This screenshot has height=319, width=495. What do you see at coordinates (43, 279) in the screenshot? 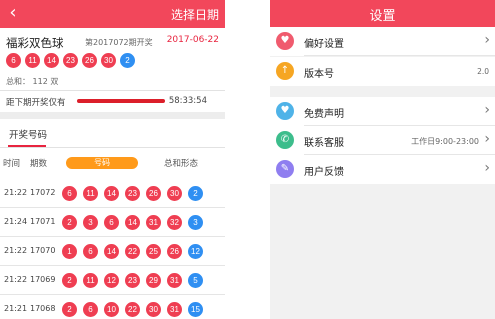
I see `row-issue: 17069` at bounding box center [43, 279].